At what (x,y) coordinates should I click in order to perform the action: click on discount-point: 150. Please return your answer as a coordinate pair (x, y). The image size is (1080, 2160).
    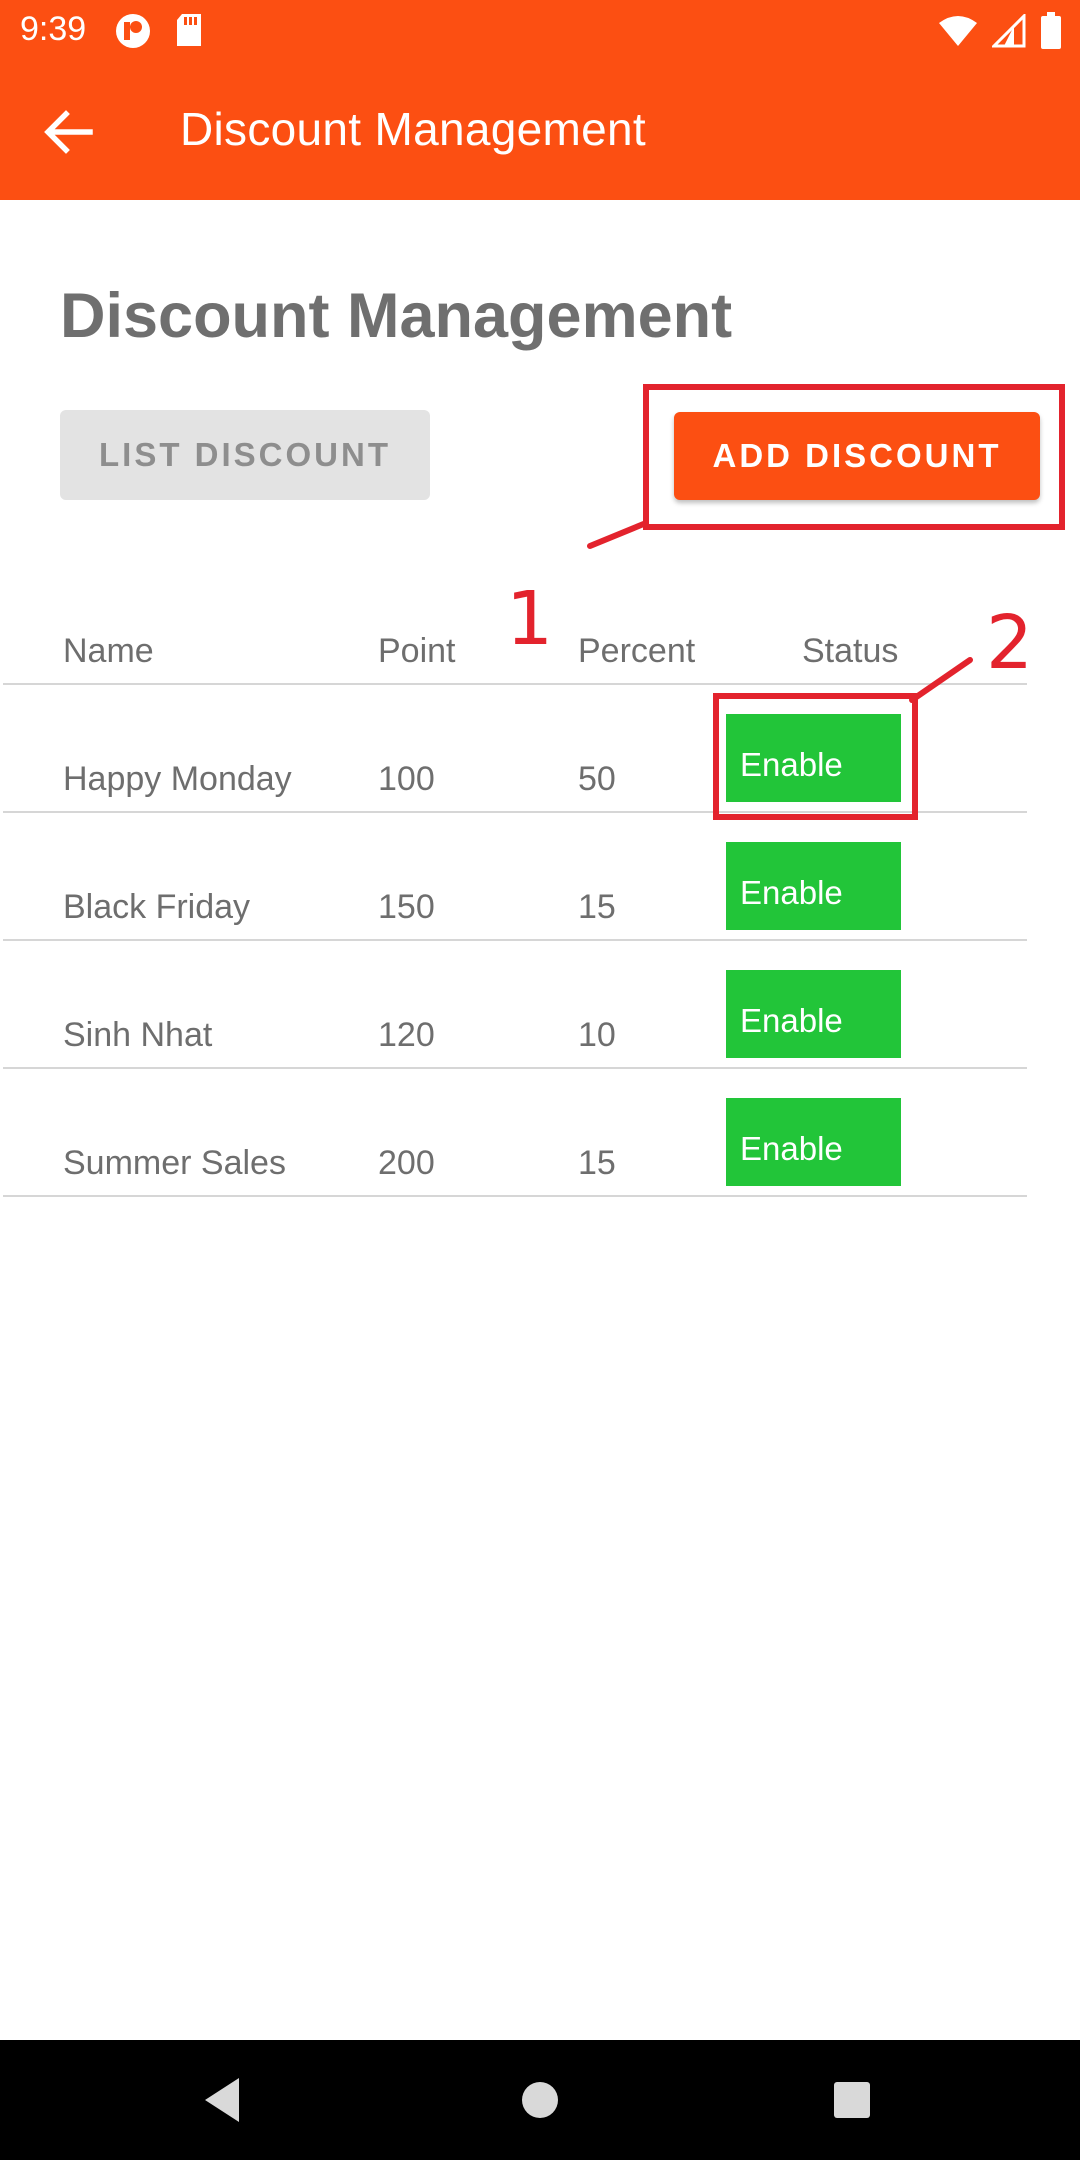
    Looking at the image, I should click on (406, 907).